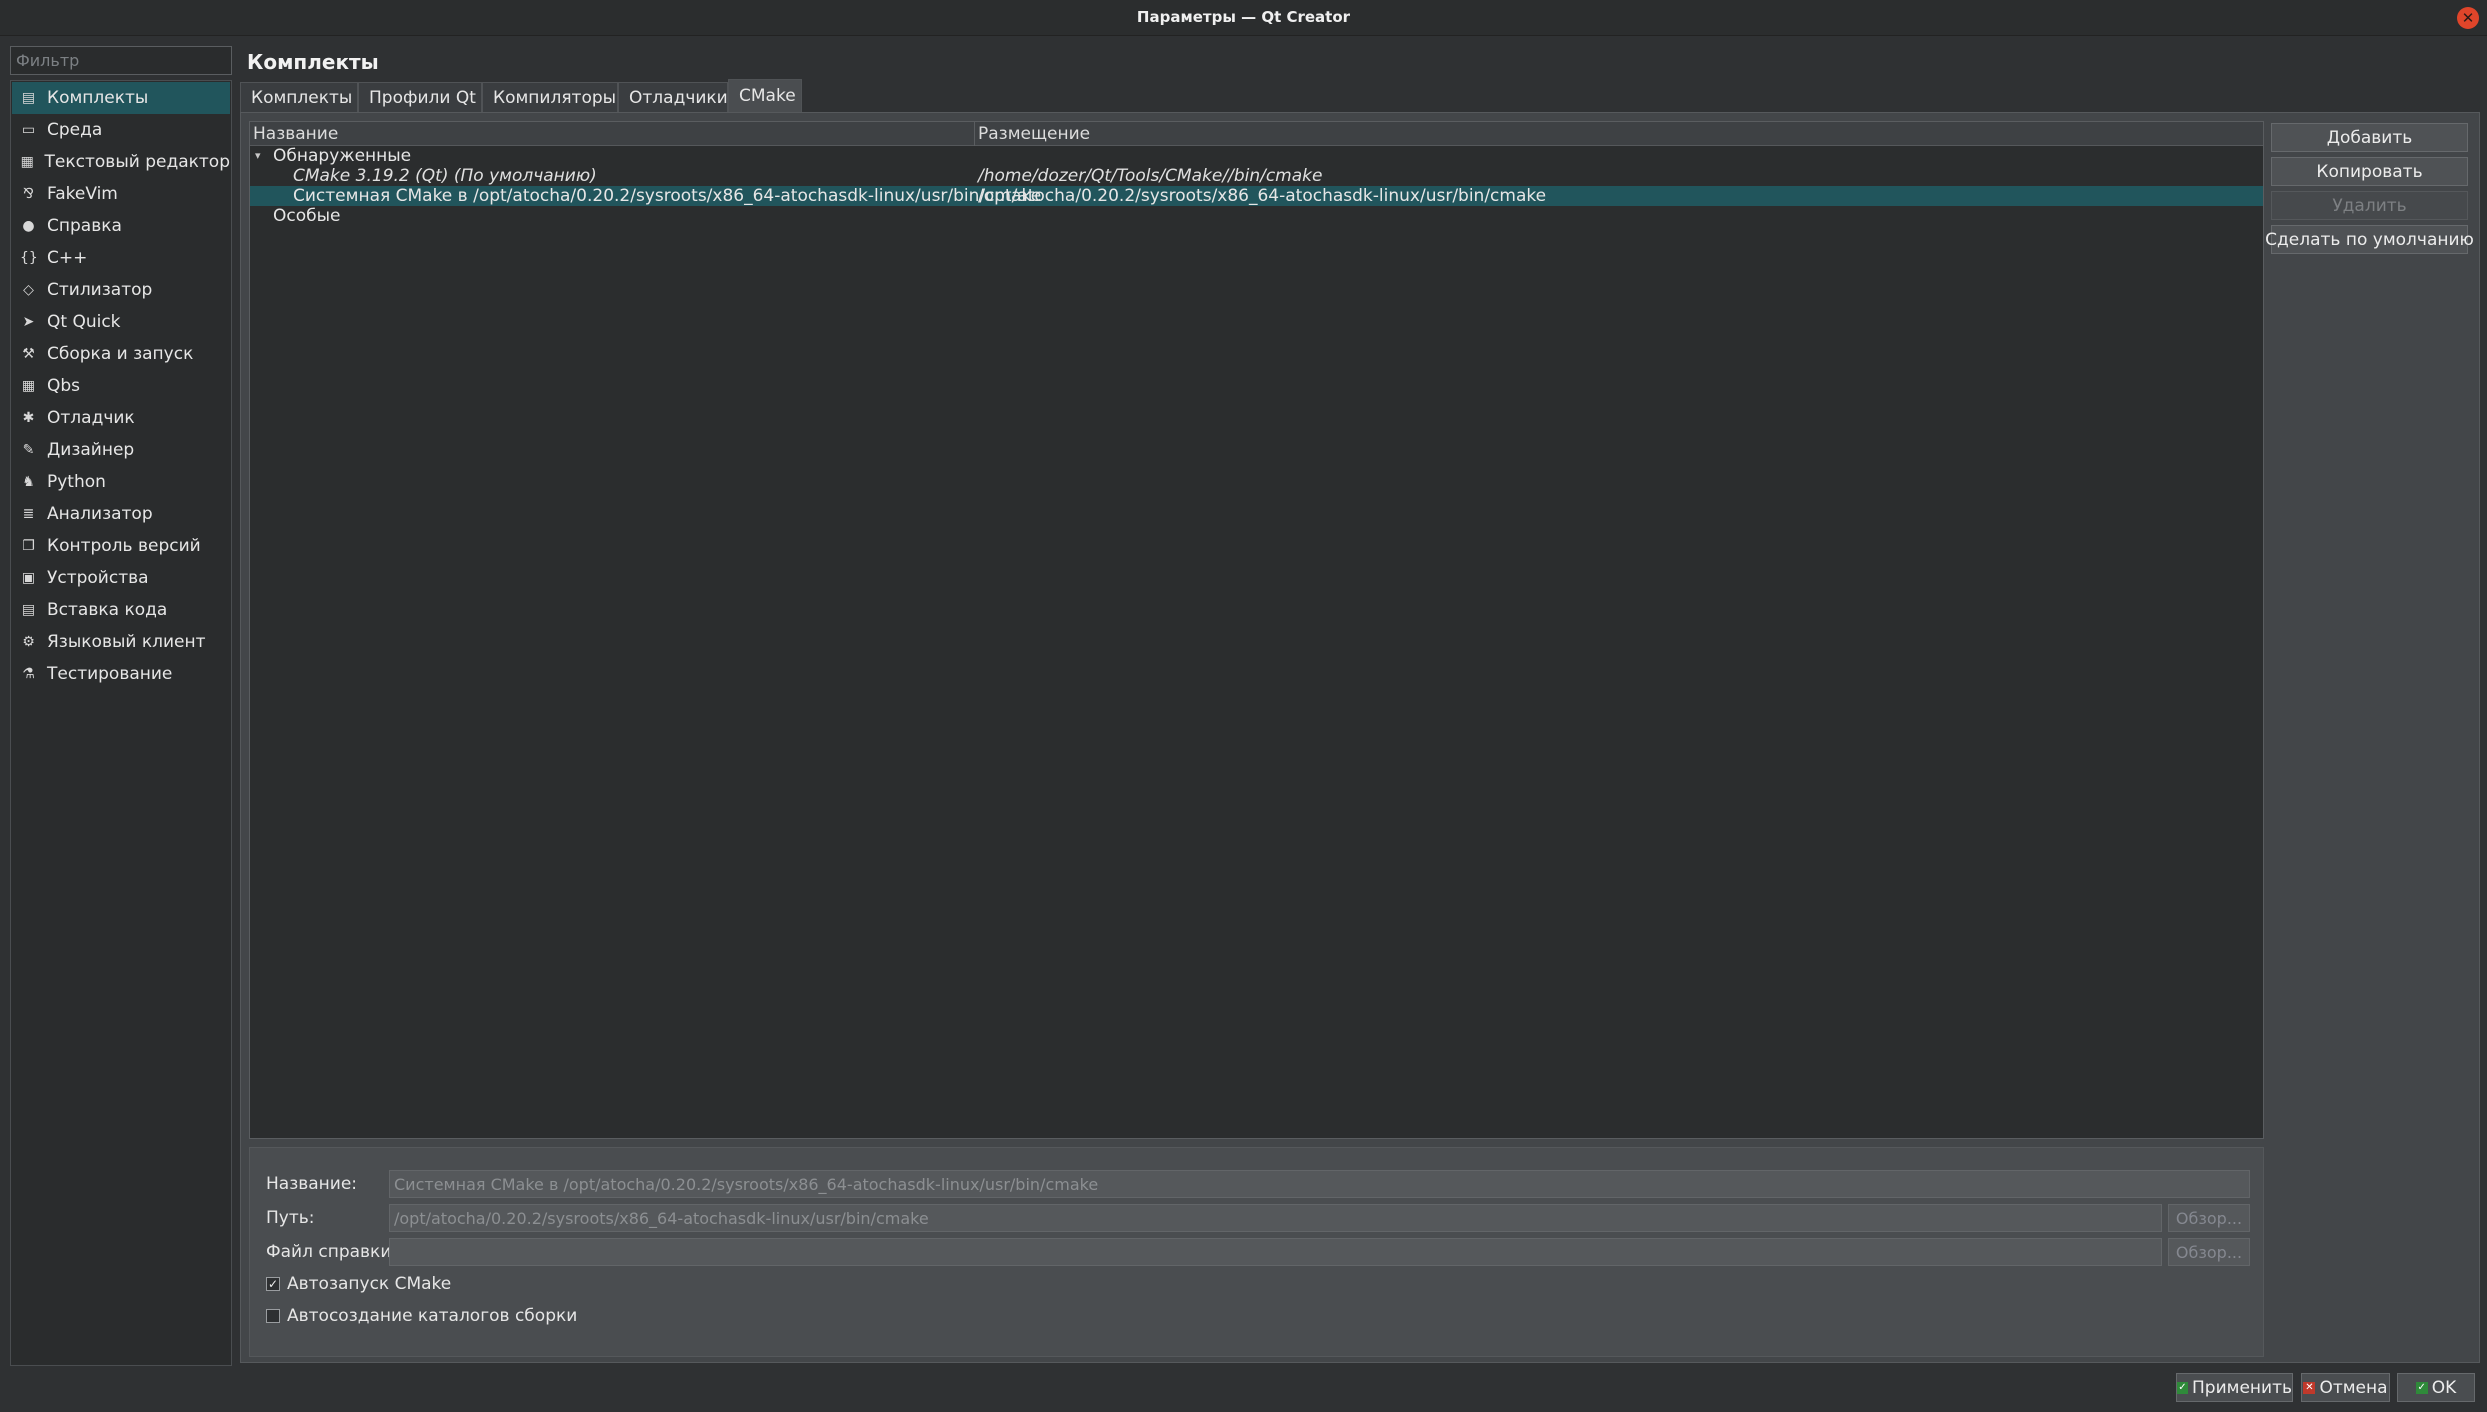 The image size is (2487, 1412). I want to click on add-button: Добавить, so click(2369, 137).